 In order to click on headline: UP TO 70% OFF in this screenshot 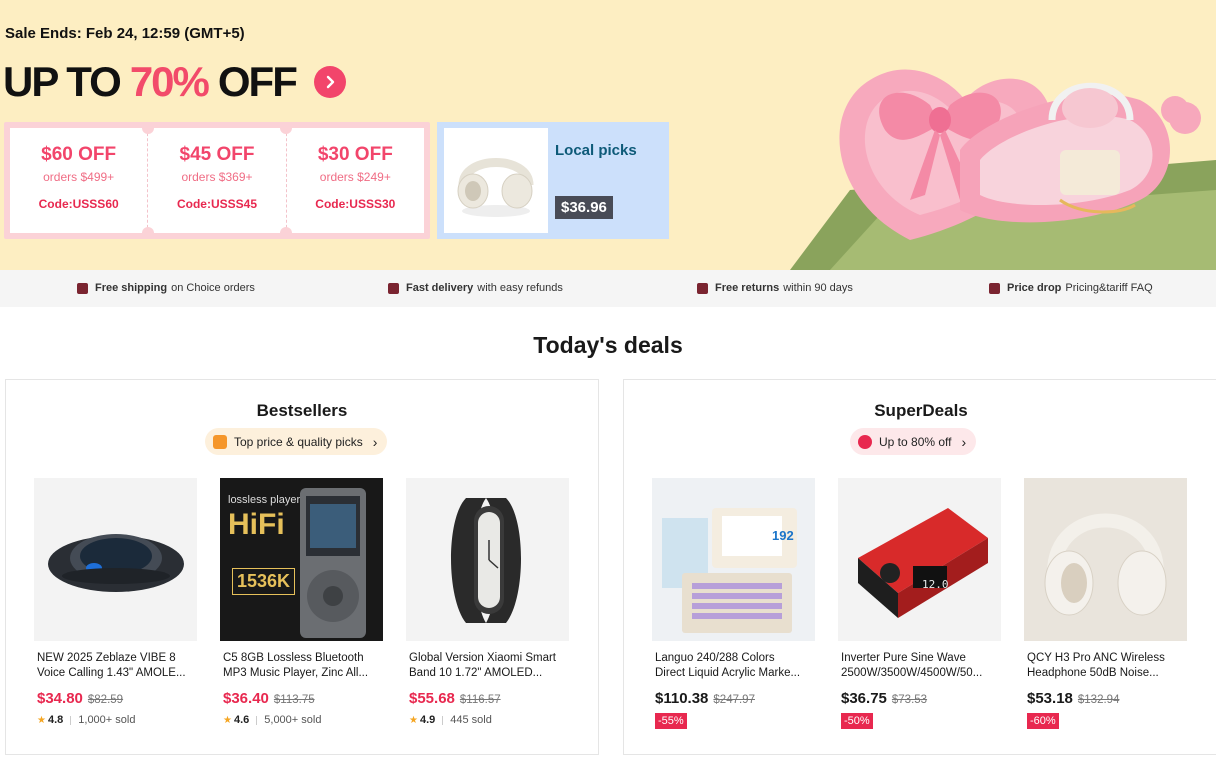, I will do `click(174, 82)`.